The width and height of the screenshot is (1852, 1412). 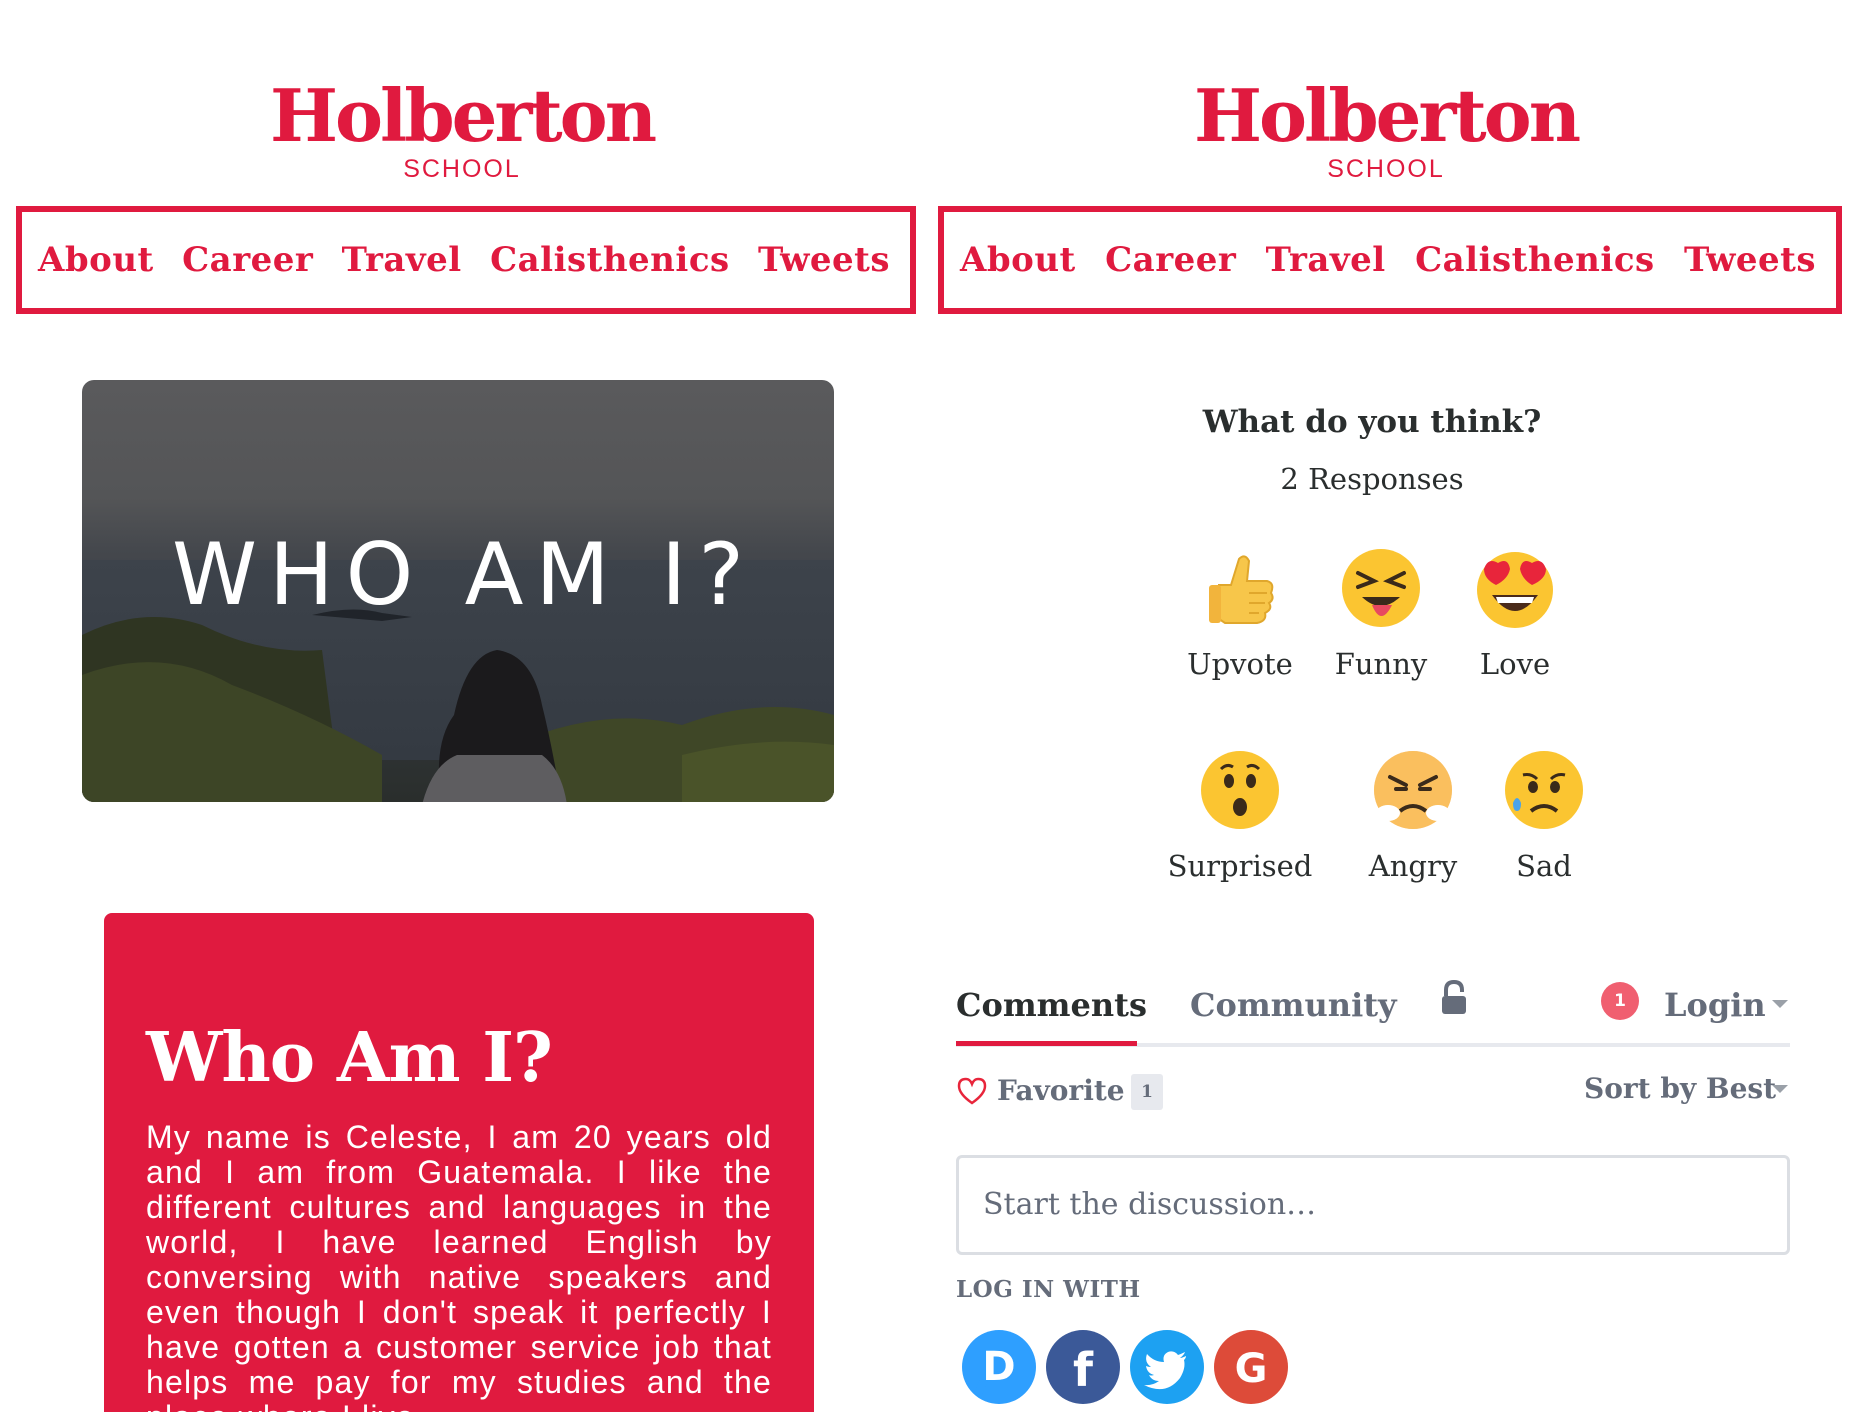 I want to click on hero-title: WHO AM I?, so click(x=464, y=575).